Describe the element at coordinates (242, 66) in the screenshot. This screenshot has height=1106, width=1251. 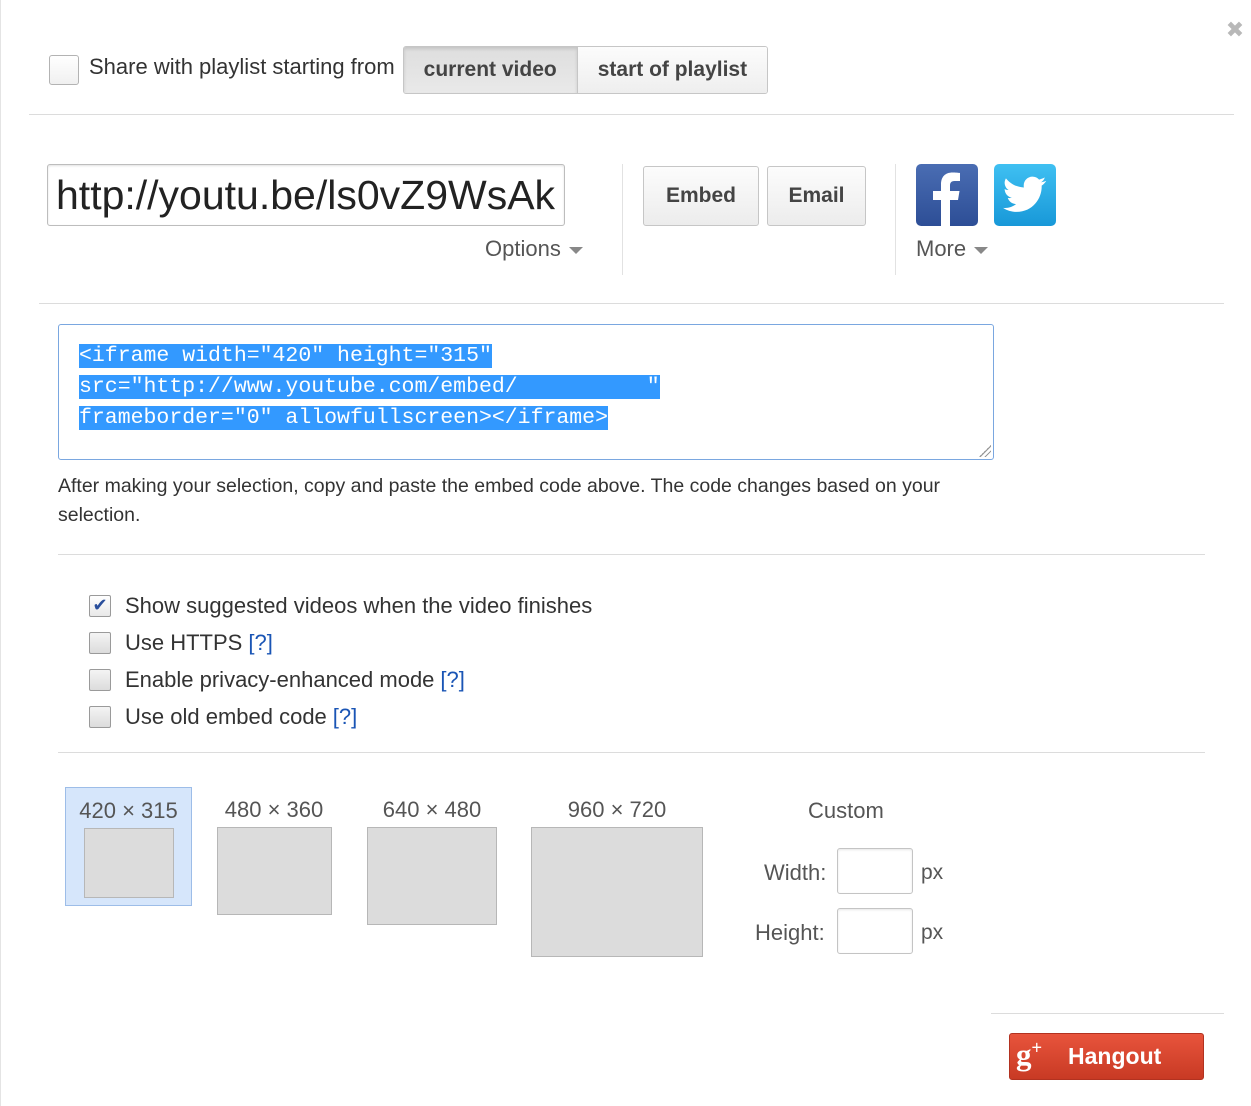
I see `share-playlist-label: Share with playlist starting from` at that location.